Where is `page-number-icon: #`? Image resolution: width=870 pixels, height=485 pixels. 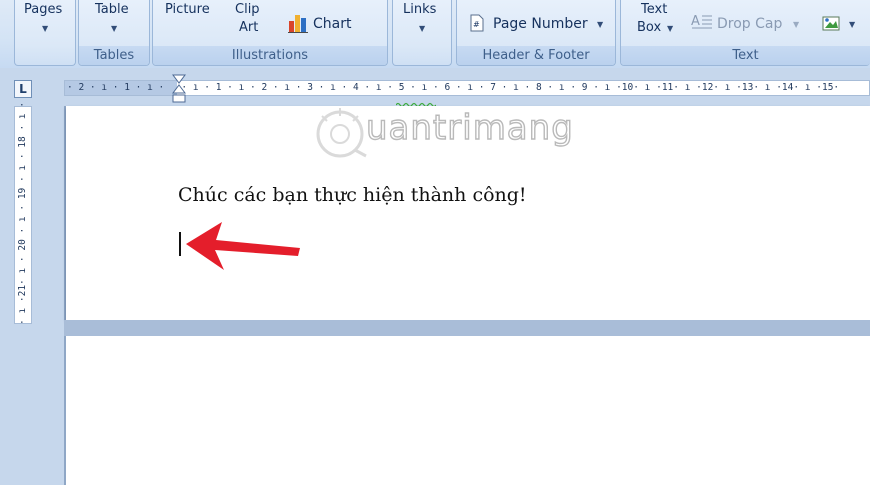 page-number-icon: # is located at coordinates (477, 23).